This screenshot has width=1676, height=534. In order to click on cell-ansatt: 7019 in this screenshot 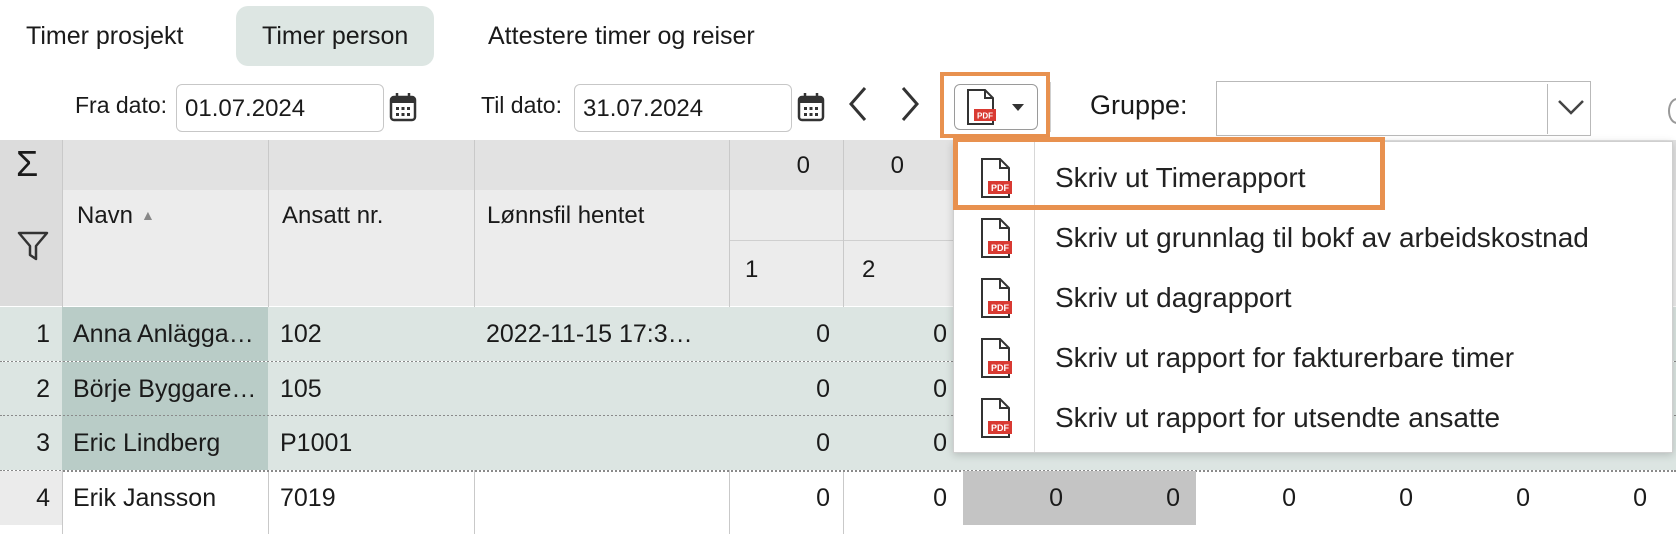, I will do `click(308, 498)`.